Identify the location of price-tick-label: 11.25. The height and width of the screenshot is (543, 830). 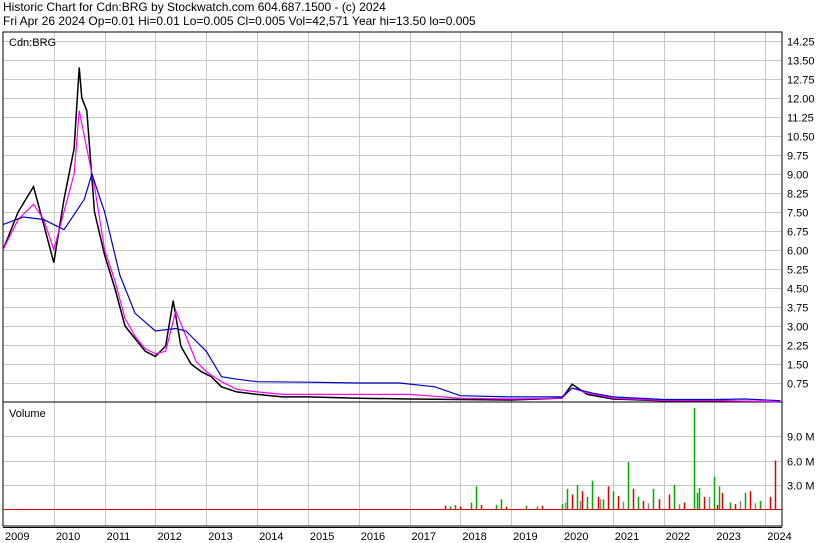
(800, 119).